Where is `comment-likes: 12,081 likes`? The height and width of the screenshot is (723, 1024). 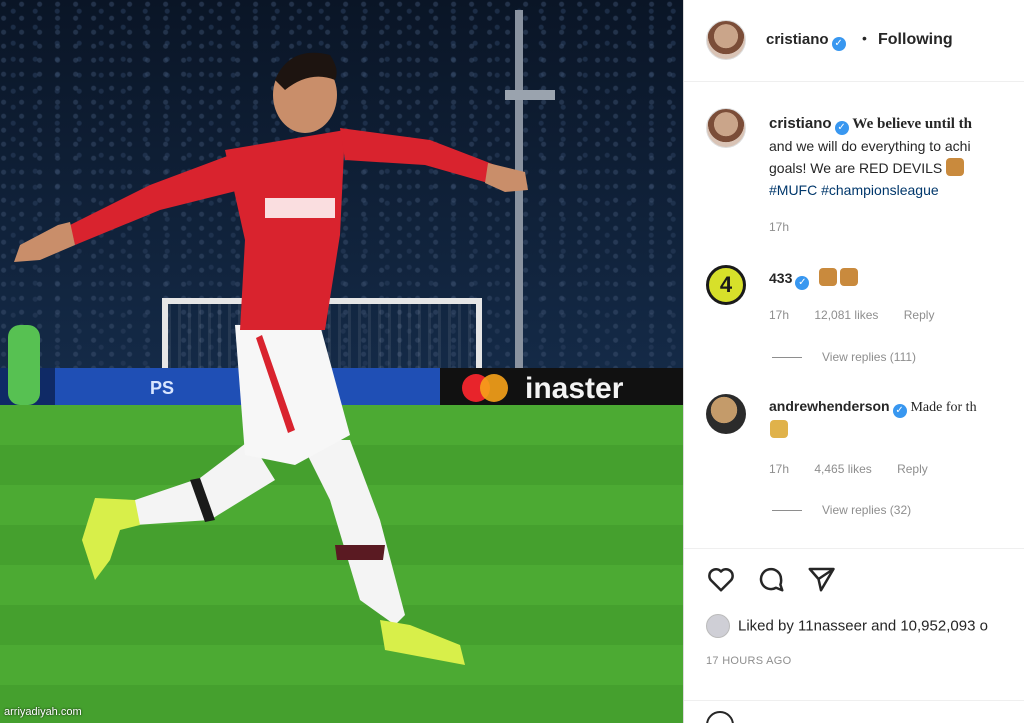 comment-likes: 12,081 likes is located at coordinates (846, 315).